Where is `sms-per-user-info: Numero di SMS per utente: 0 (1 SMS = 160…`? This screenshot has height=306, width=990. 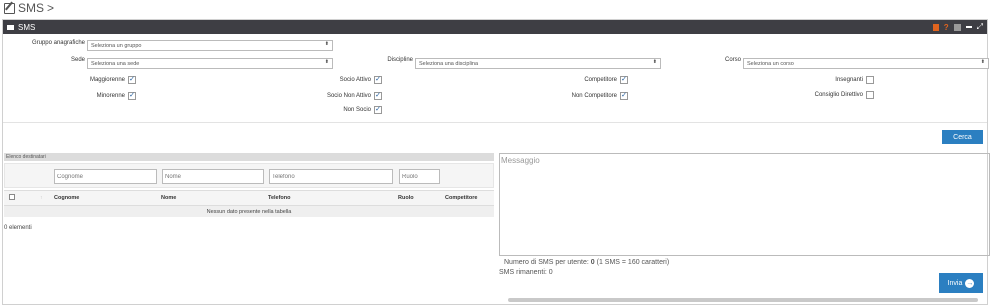
sms-per-user-info: Numero di SMS per utente: 0 (1 SMS = 160… is located at coordinates (586, 262).